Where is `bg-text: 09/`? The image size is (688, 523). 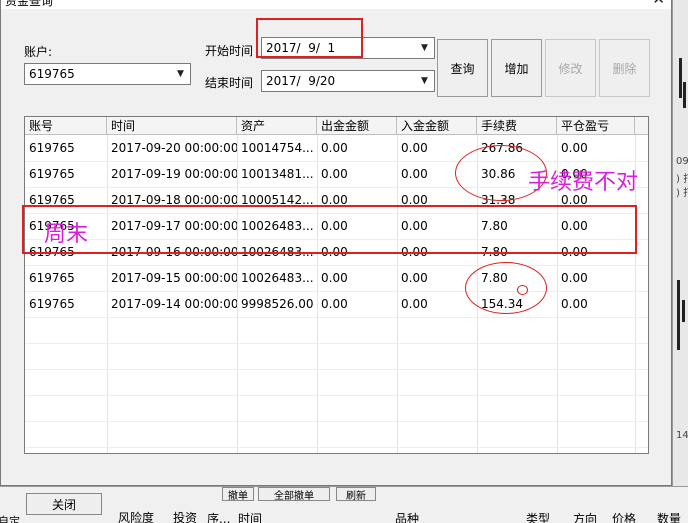
bg-text: 09/ is located at coordinates (682, 161).